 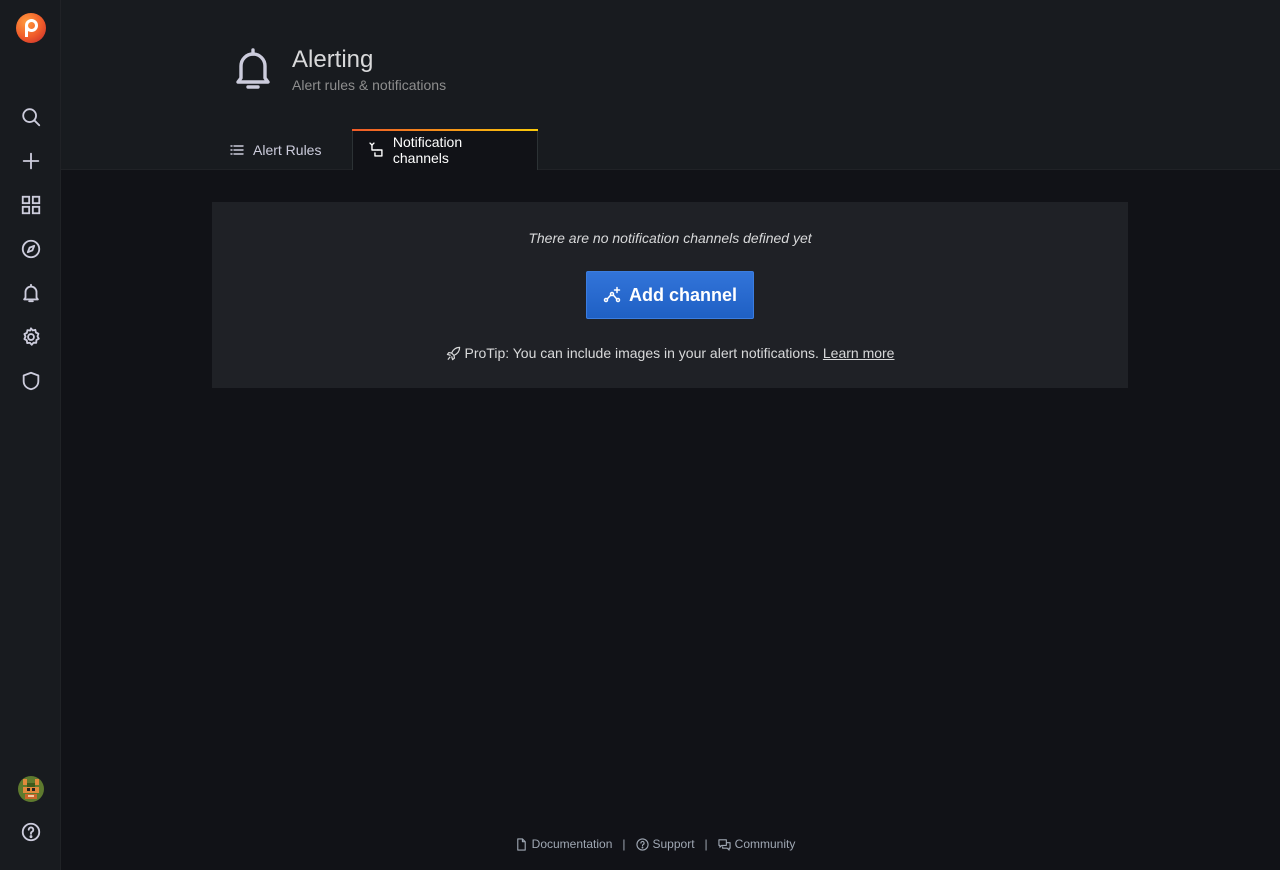 I want to click on side-menu, so click(x=30, y=435).